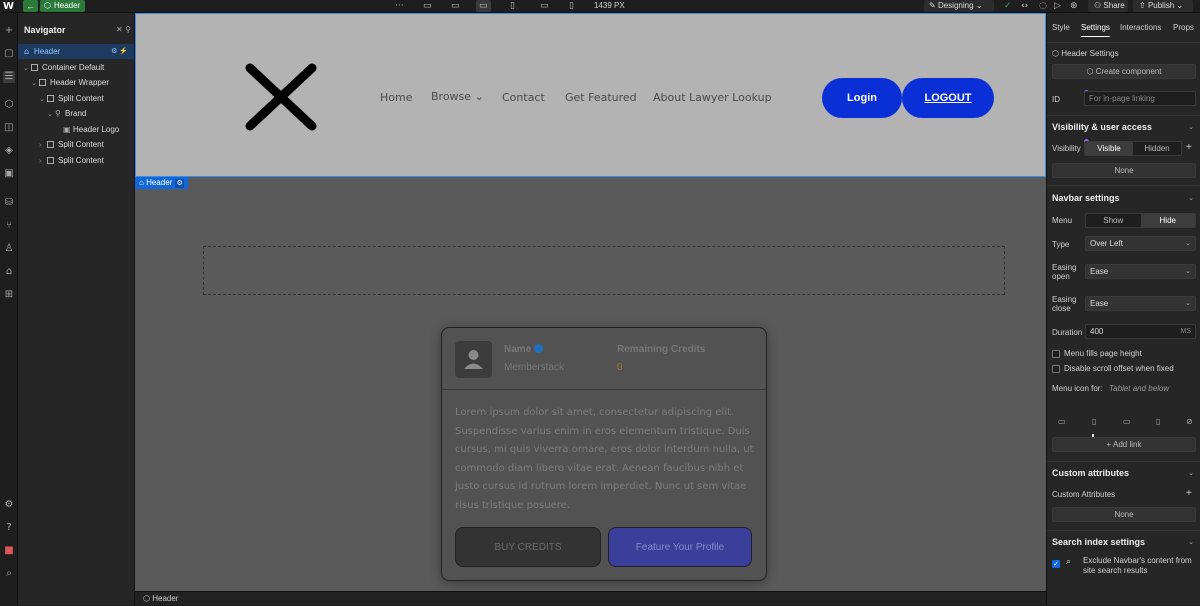  I want to click on show-option: Show, so click(1113, 220).